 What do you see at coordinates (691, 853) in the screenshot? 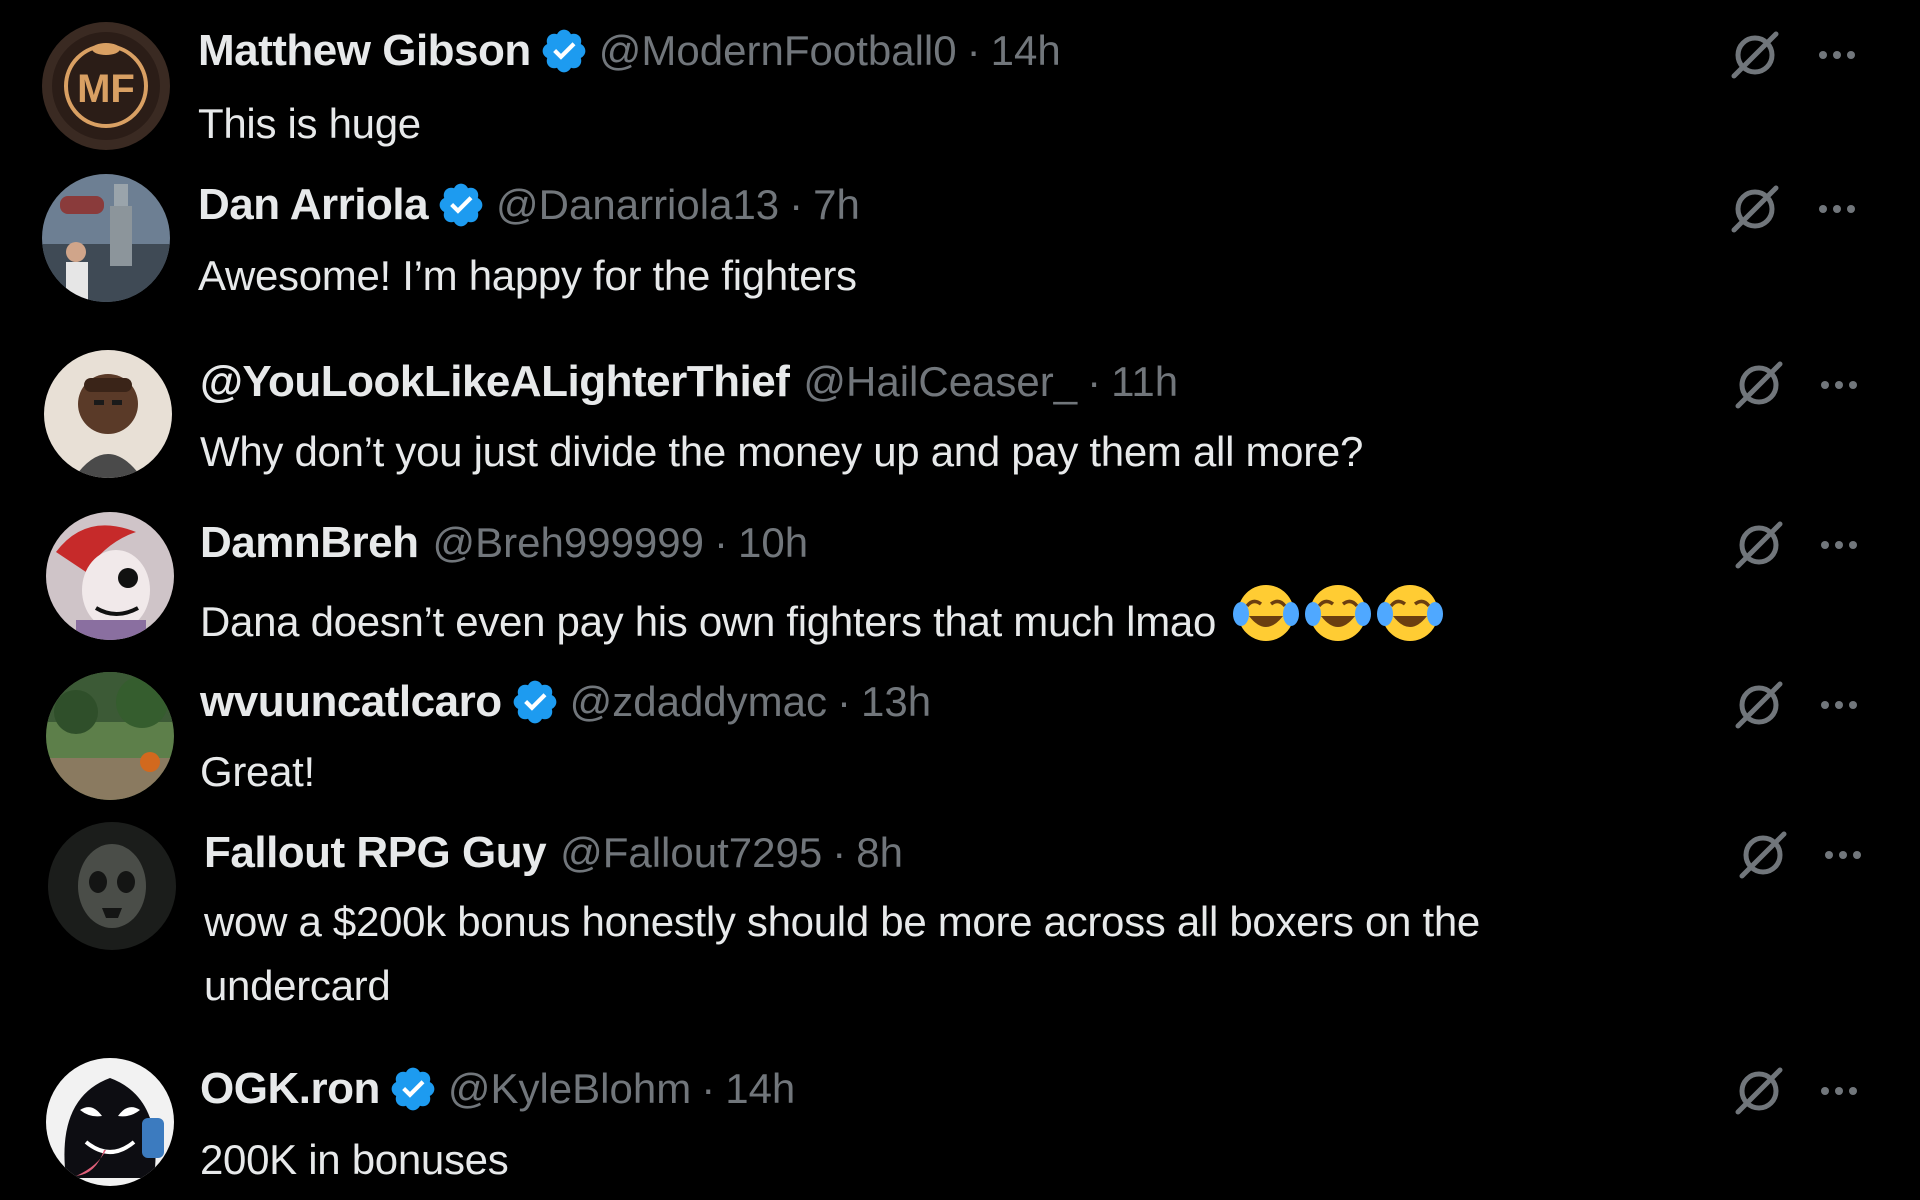
I see `user-handle: @Fallout7295` at bounding box center [691, 853].